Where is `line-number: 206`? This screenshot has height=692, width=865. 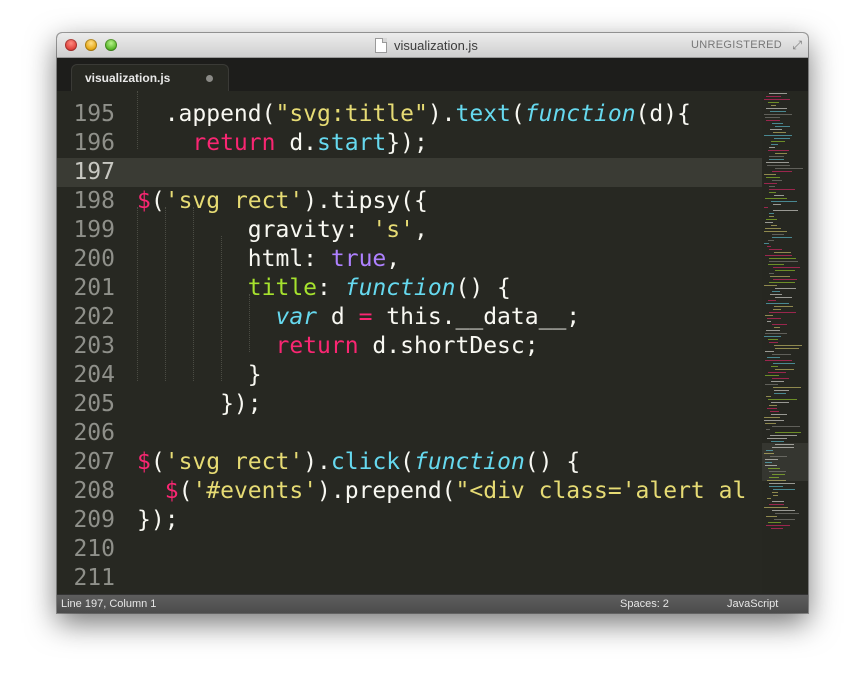 line-number: 206 is located at coordinates (94, 433).